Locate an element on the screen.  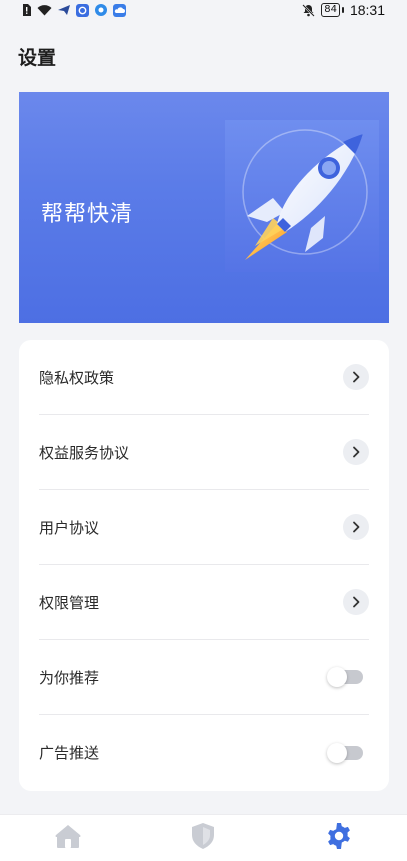
row-label: 用户协议 is located at coordinates (69, 527).